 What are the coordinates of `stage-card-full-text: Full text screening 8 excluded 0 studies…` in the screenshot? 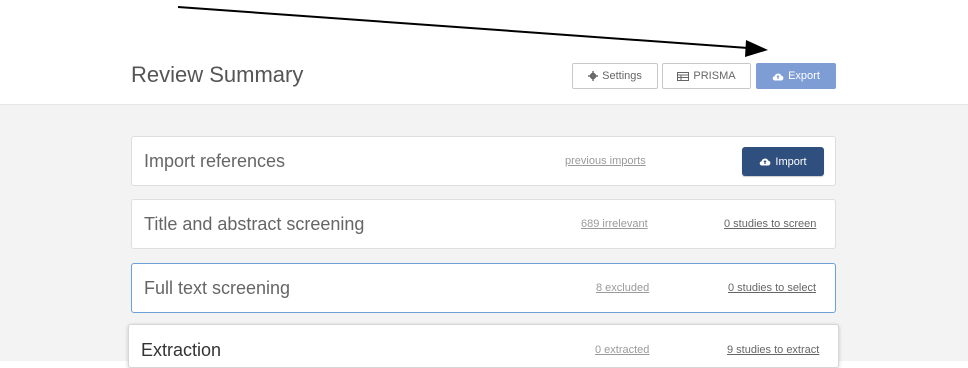 It's located at (483, 288).